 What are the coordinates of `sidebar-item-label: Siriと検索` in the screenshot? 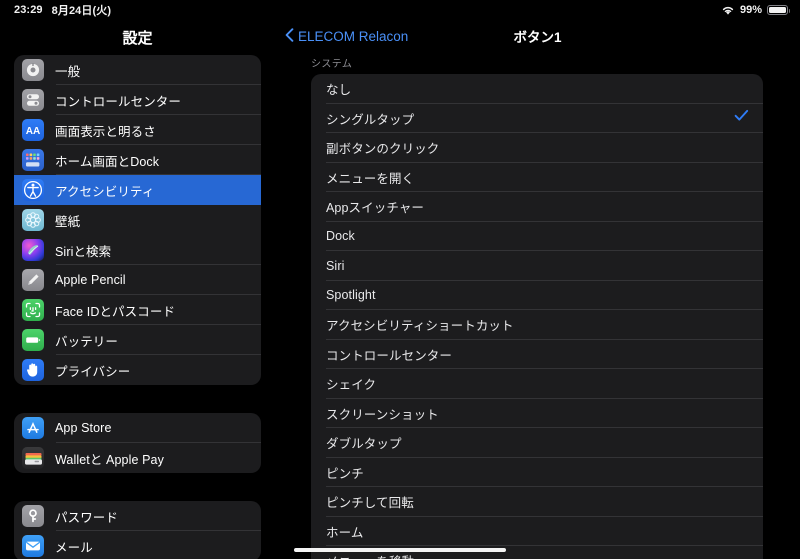 It's located at (83, 251).